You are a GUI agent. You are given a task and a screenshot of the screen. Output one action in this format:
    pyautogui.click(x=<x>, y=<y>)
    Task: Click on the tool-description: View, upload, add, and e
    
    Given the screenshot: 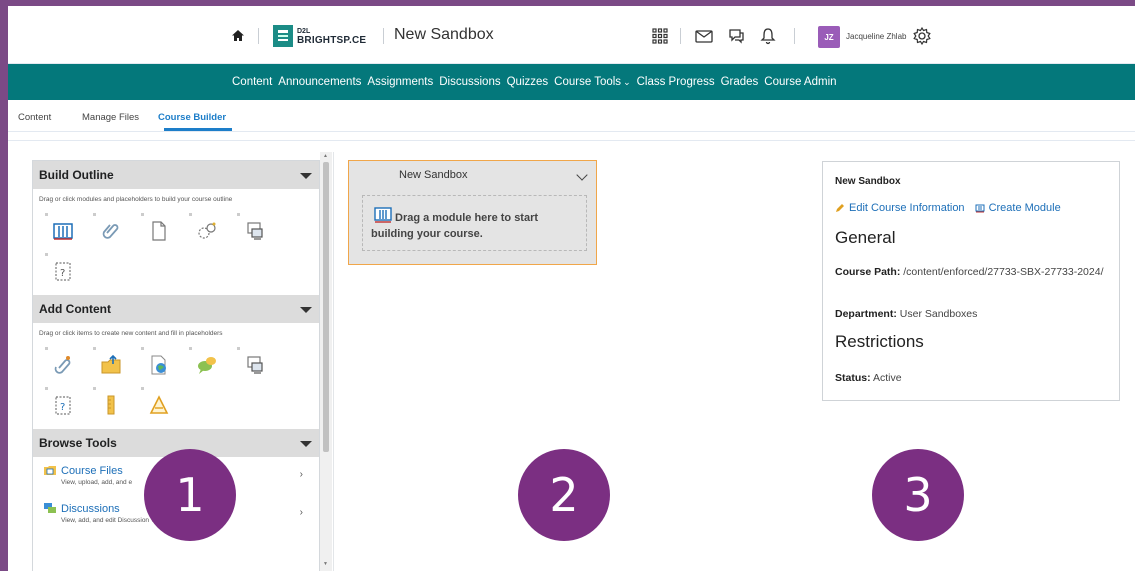 What is the action you would take?
    pyautogui.click(x=97, y=482)
    